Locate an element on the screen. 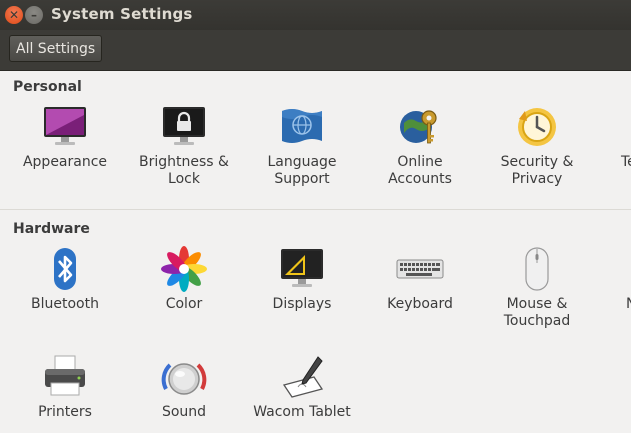 This screenshot has width=631, height=433. item-sound: Sound is located at coordinates (184, 387).